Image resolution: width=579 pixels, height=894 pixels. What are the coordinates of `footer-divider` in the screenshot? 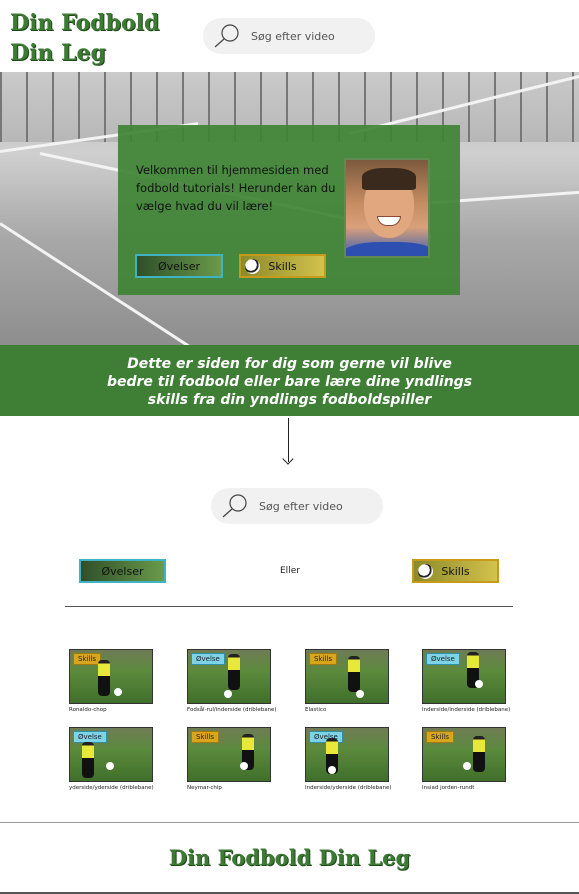 It's located at (289, 822).